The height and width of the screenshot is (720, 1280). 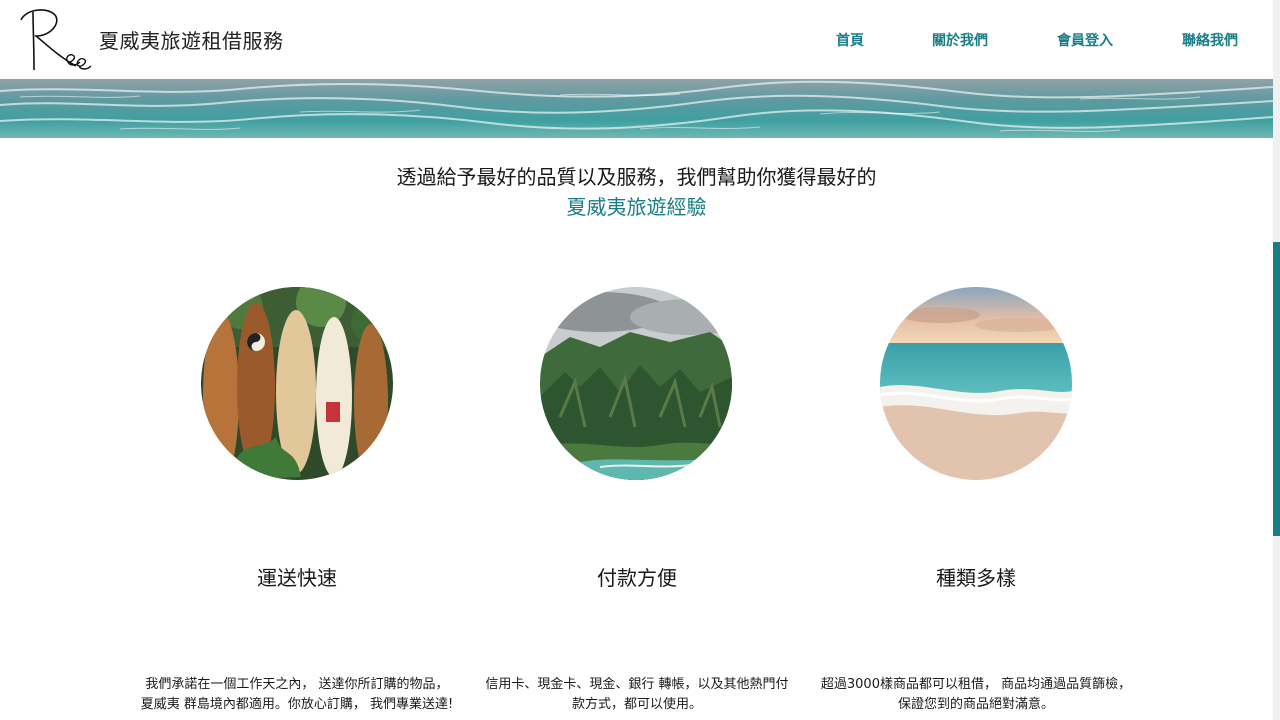 I want to click on headline-line1: 透過給予最好的品質以及服務，我們幫助你獲得最好的, so click(x=636, y=177).